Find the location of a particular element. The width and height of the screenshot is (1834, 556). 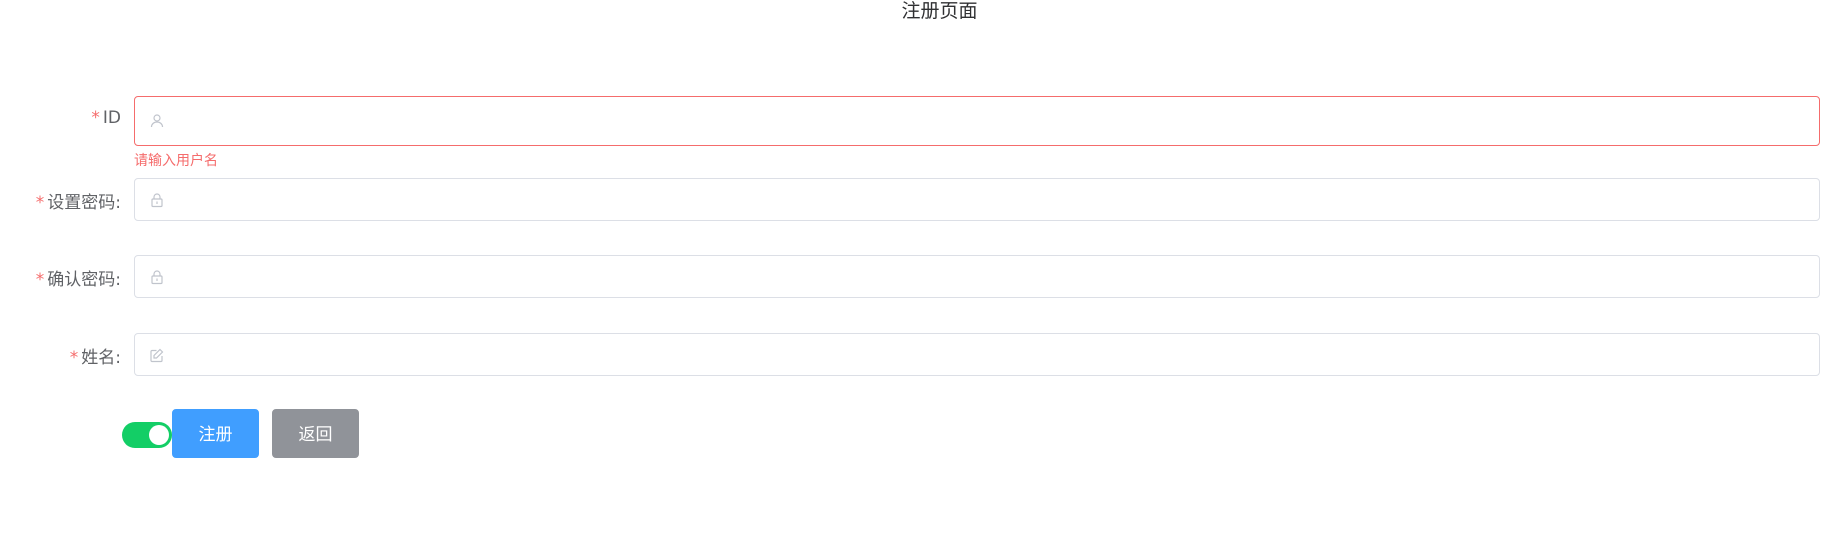

toggle-switch is located at coordinates (147, 435).